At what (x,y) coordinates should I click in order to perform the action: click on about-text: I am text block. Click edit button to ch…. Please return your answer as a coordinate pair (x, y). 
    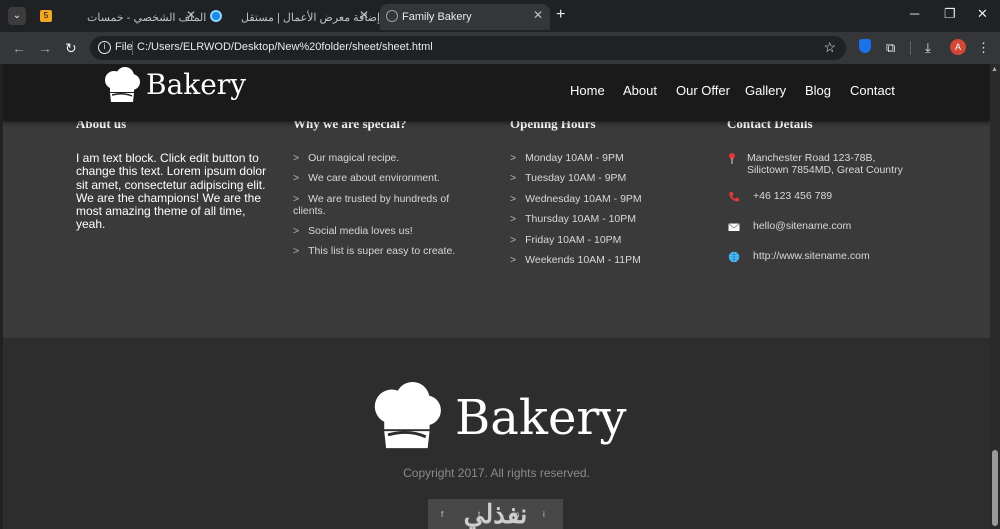
    Looking at the image, I should click on (171, 191).